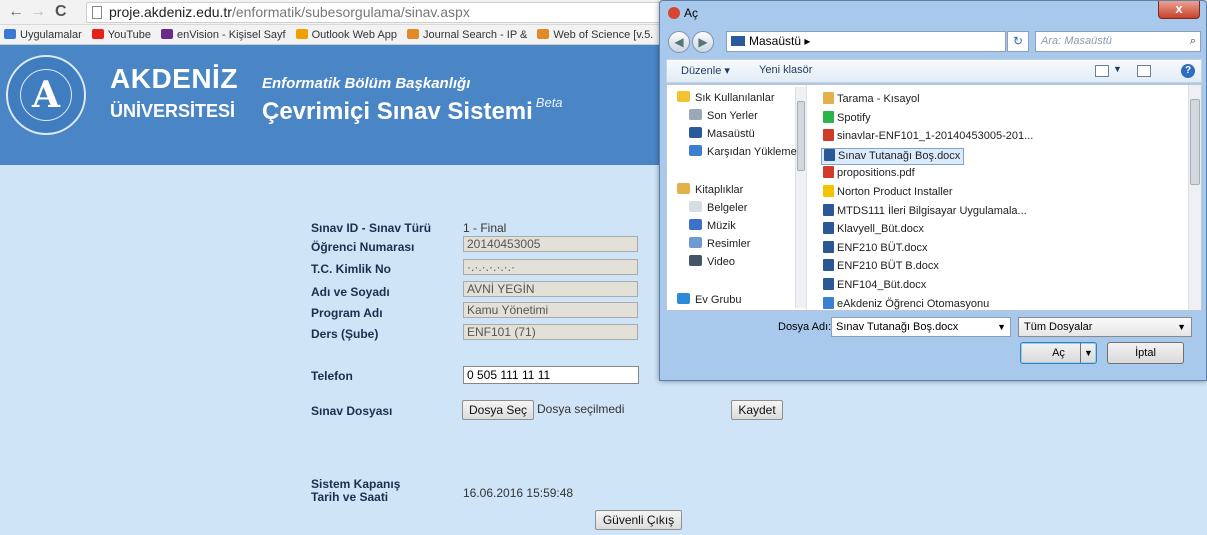 This screenshot has height=535, width=1207. What do you see at coordinates (735, 98) in the screenshot?
I see `nav-item-label: Sık Kullanılanlar` at bounding box center [735, 98].